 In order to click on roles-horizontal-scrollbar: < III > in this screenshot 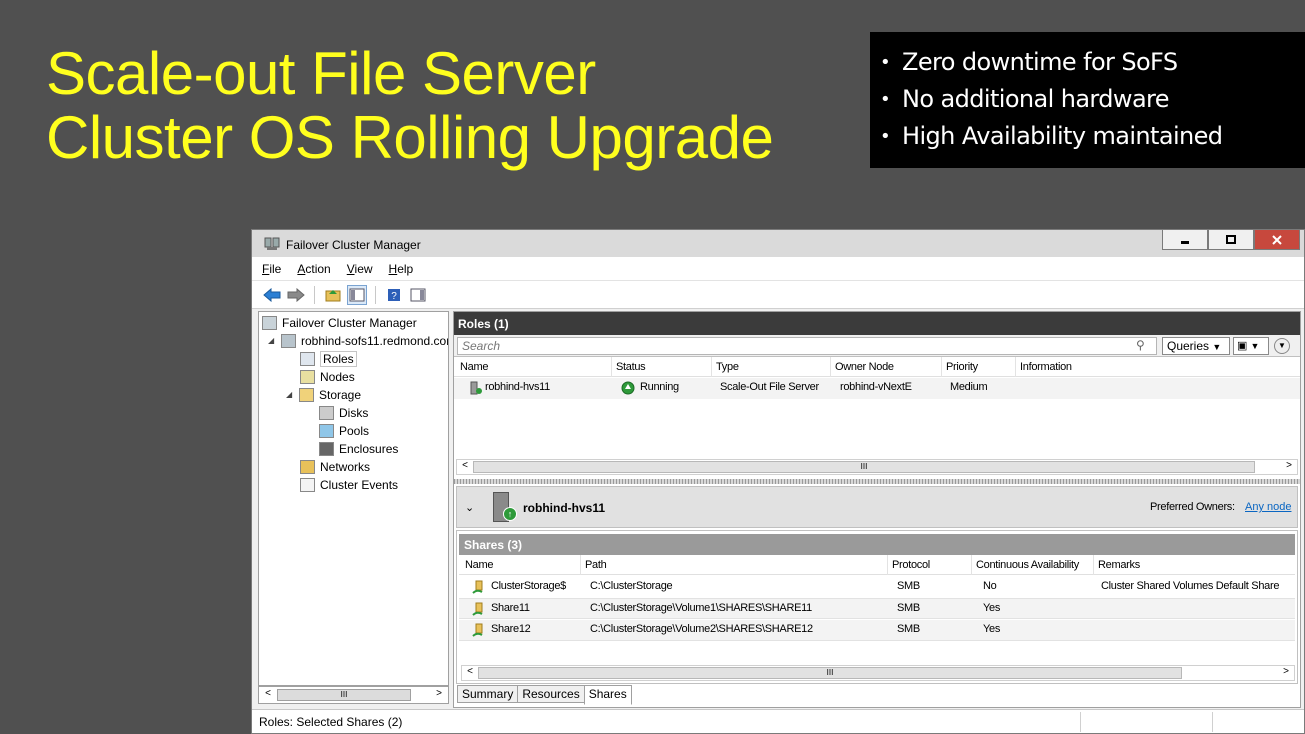, I will do `click(877, 467)`.